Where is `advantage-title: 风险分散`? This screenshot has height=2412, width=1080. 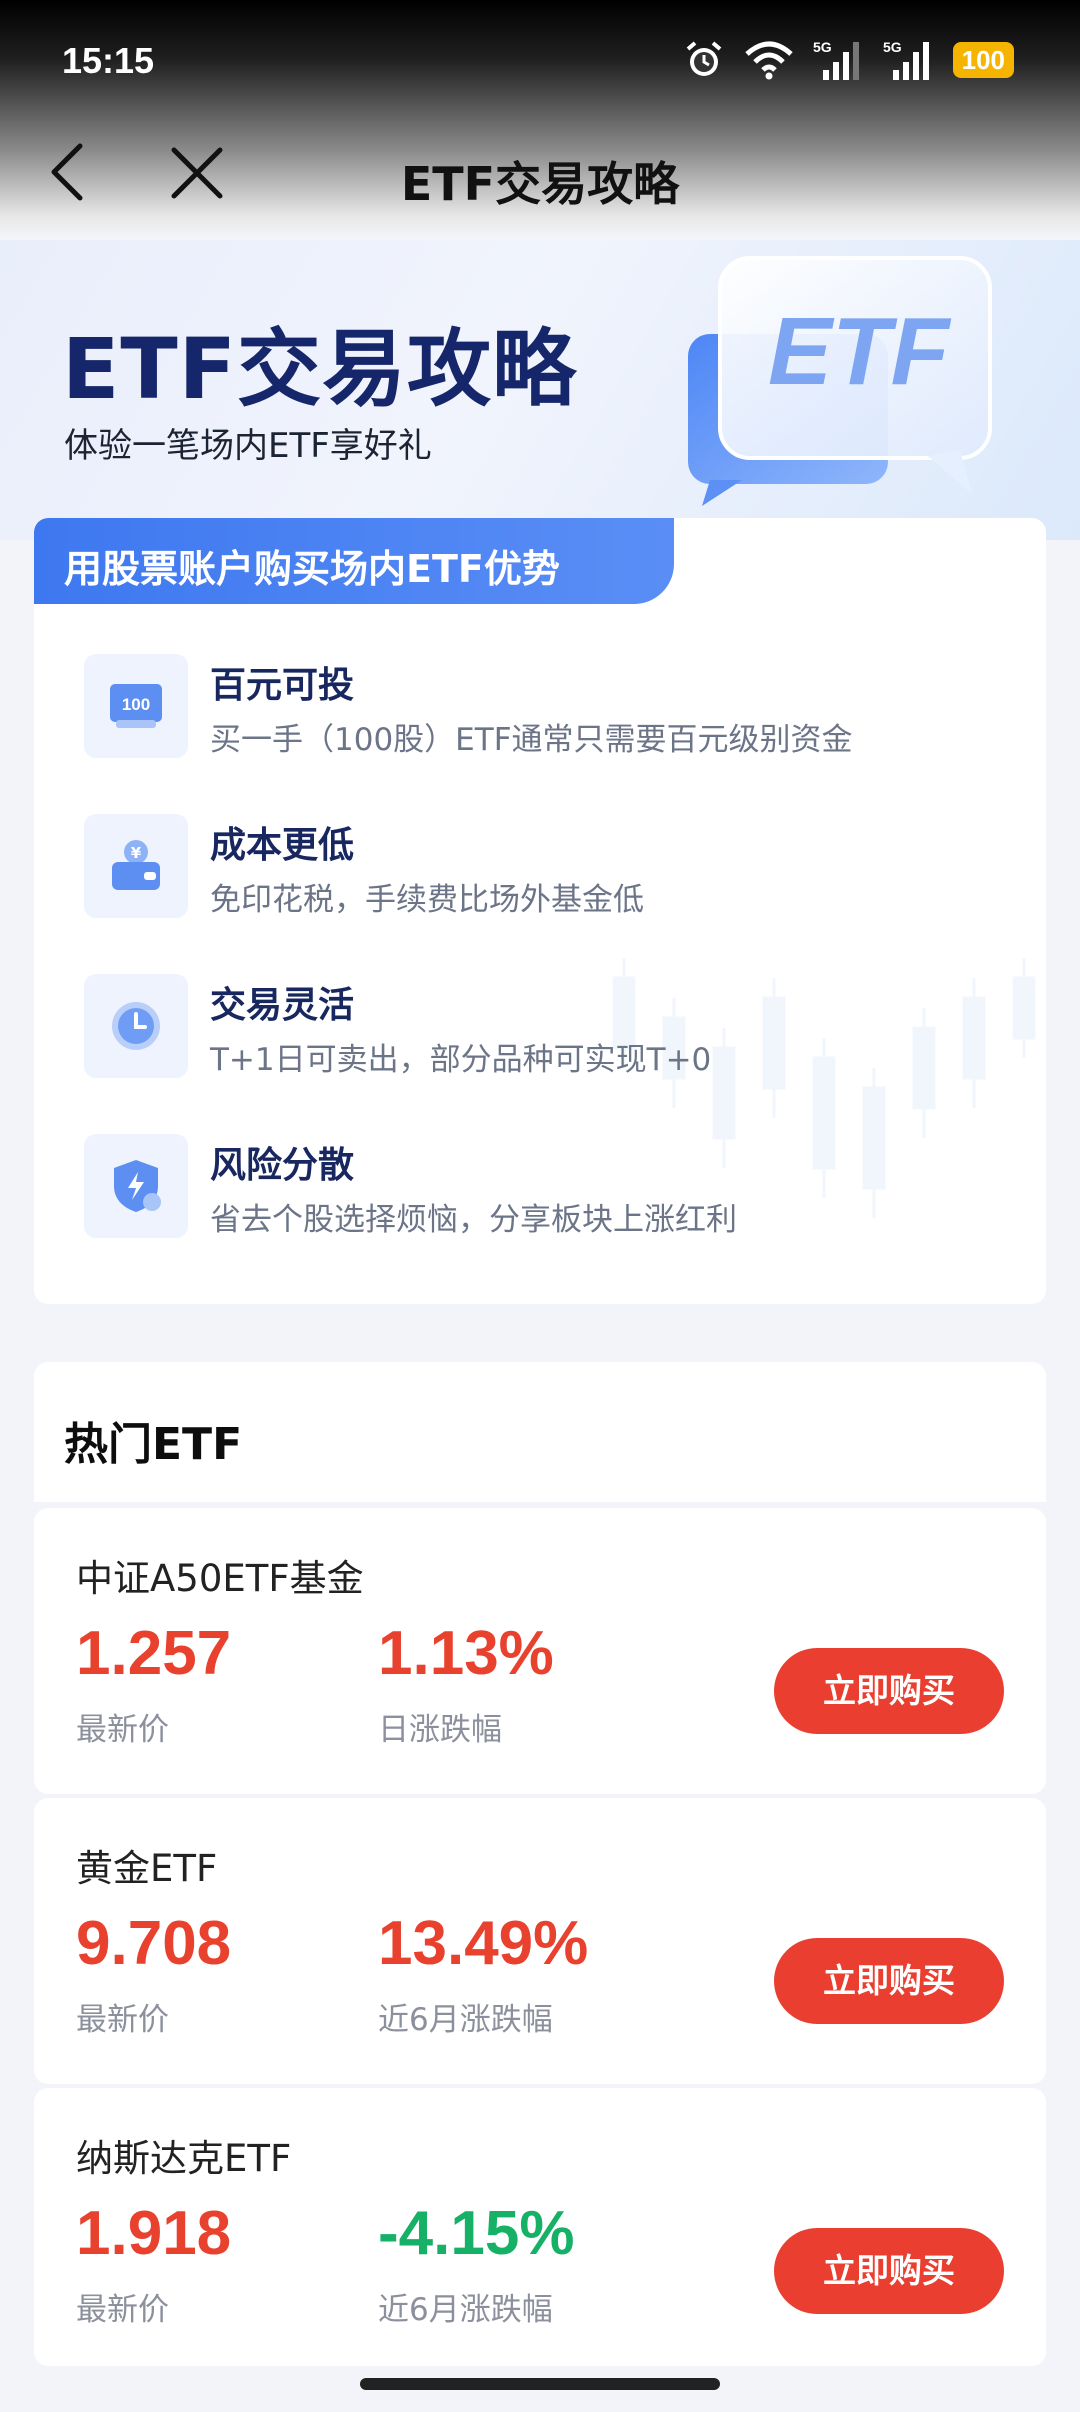 advantage-title: 风险分散 is located at coordinates (282, 1165).